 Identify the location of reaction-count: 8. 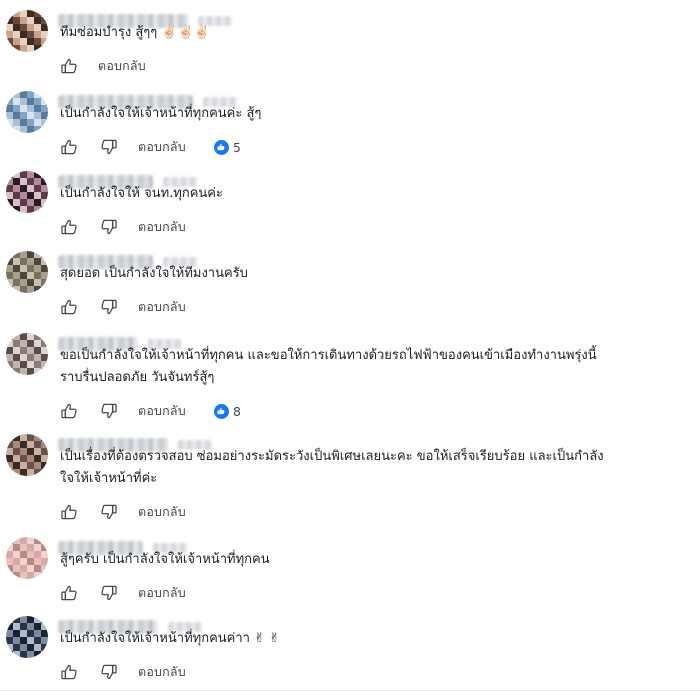
(236, 411).